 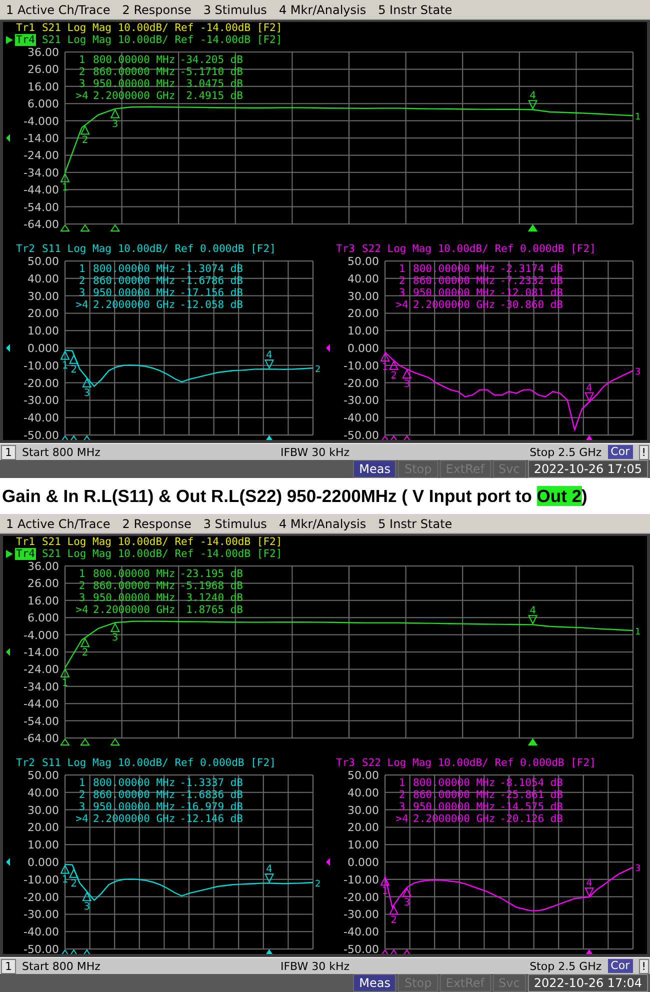 I want to click on marker-value: -23.195 dB, so click(x=211, y=574).